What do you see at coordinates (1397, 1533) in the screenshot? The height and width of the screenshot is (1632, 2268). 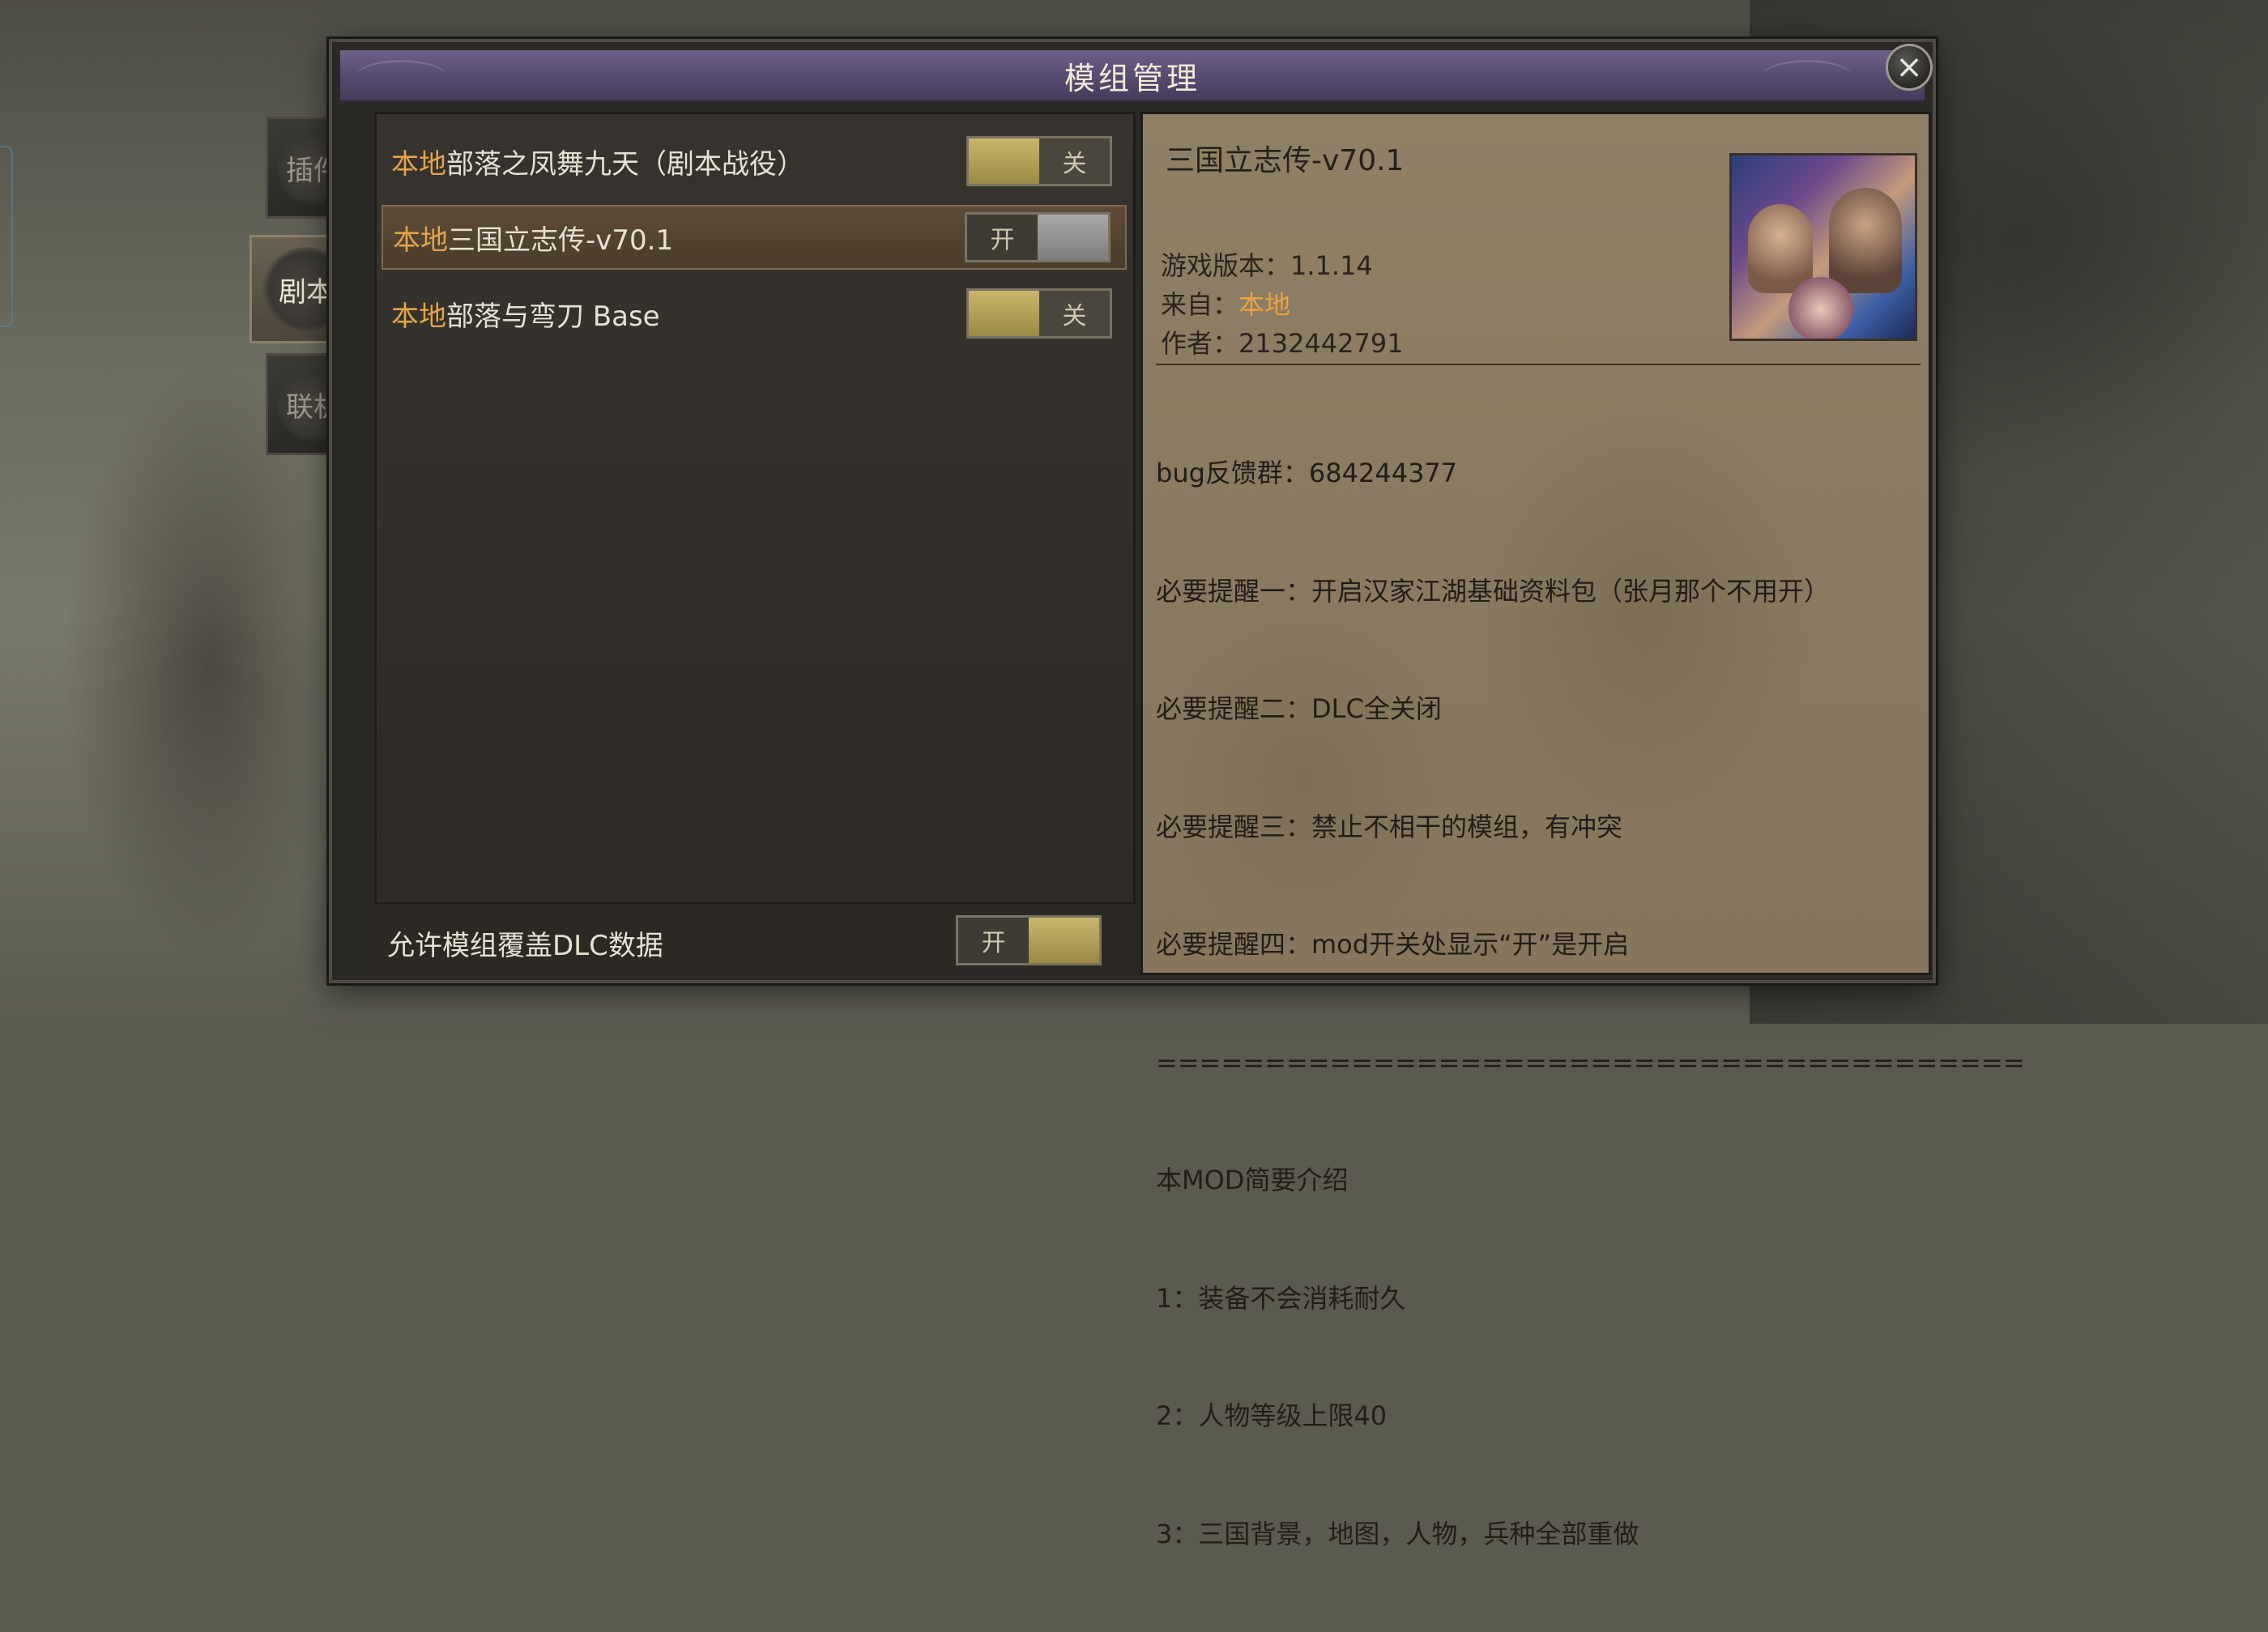 I see `description-line: 3：三国背景，地图，人物，兵种全部重做` at bounding box center [1397, 1533].